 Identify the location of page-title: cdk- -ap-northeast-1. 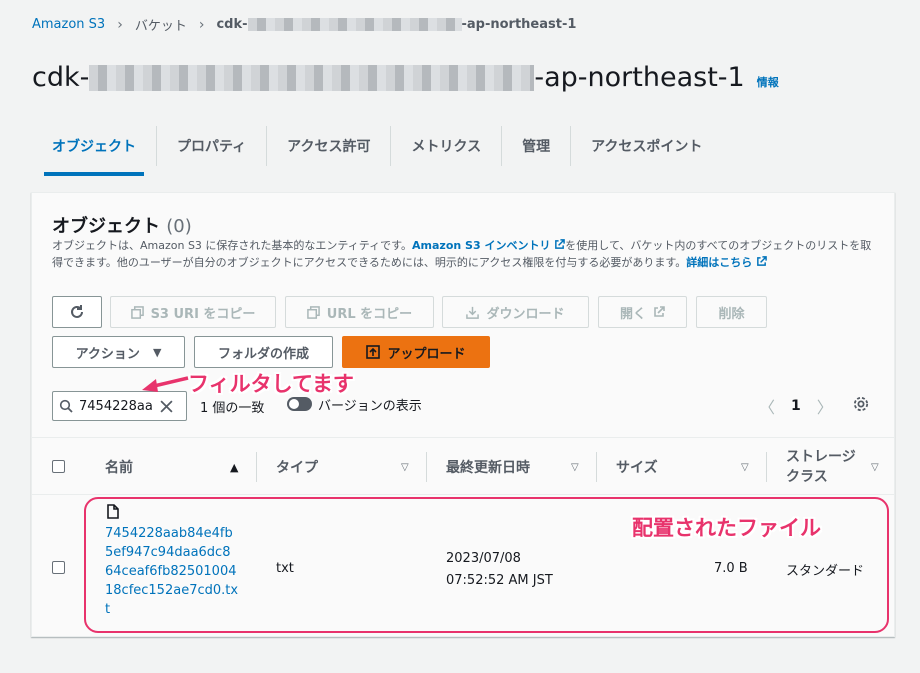
(388, 77).